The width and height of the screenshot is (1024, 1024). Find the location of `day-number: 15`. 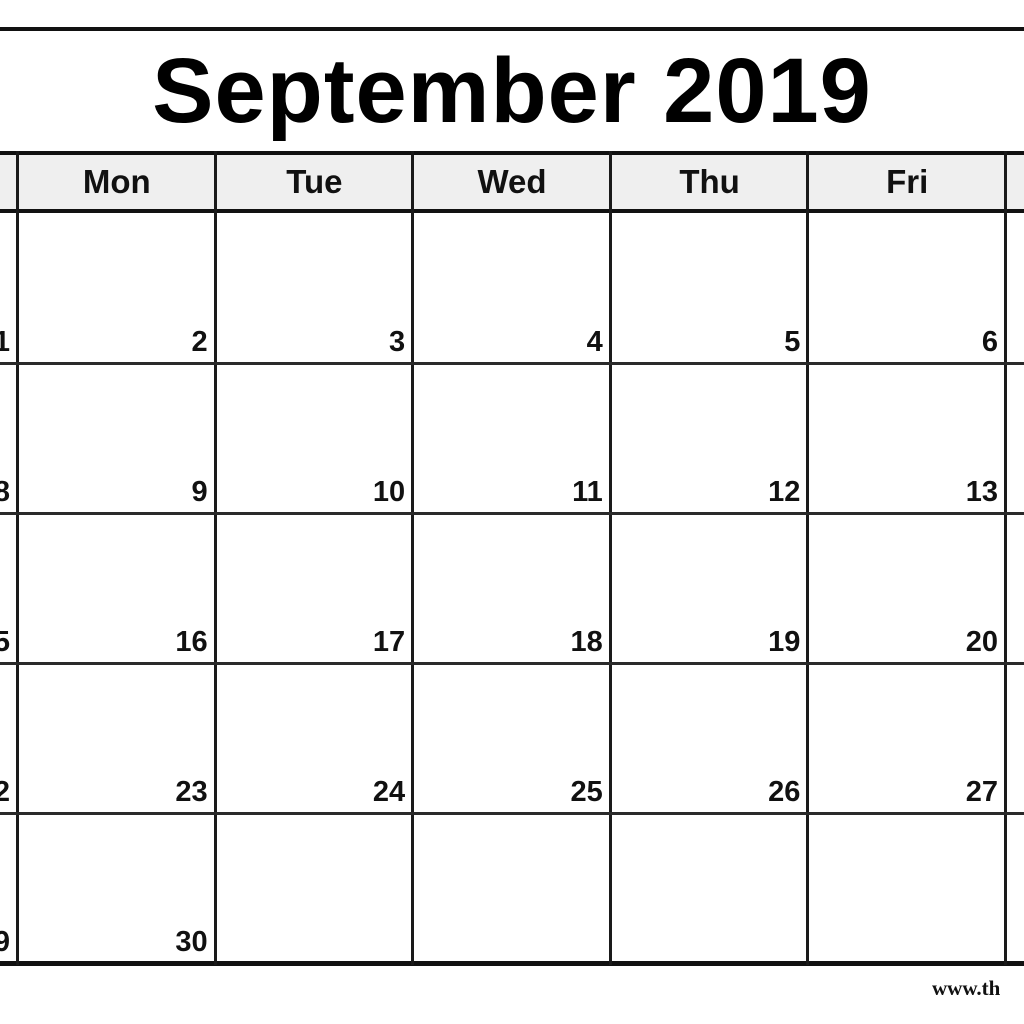

day-number: 15 is located at coordinates (5, 642).